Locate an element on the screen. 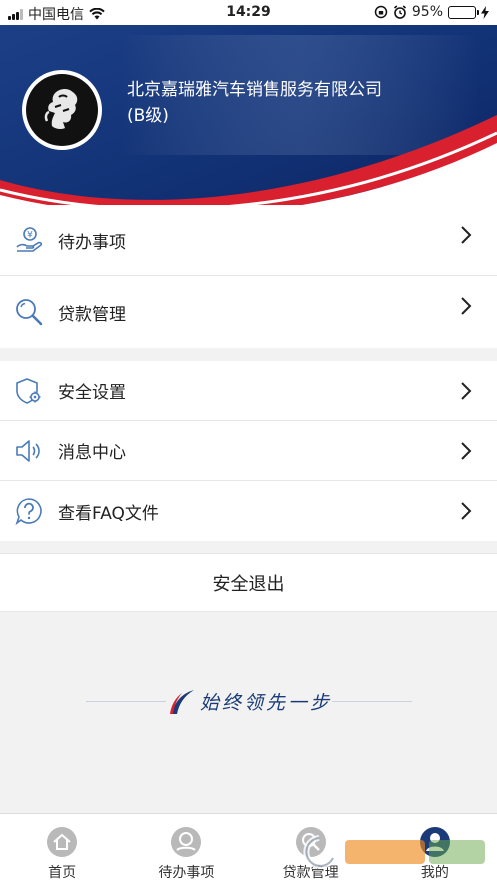 The height and width of the screenshot is (883, 497). company-name: 北京嘉瑞雅汽车销售服务有限公司 is located at coordinates (254, 90).